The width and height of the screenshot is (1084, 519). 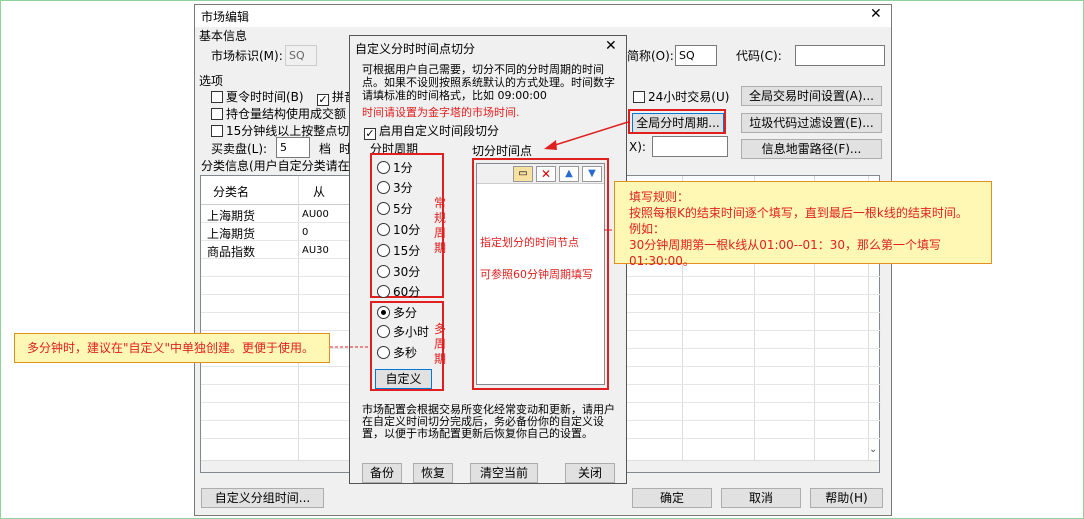 I want to click on callout-rules-line-1: 按照每根K的结束时间逐个填写，直到最后一根k线的结束时间。, so click(x=798, y=213).